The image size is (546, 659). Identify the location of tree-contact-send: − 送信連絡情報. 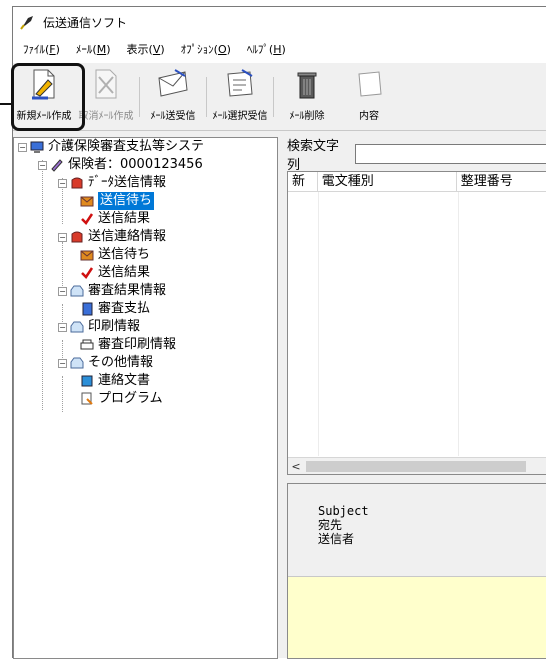
(112, 237).